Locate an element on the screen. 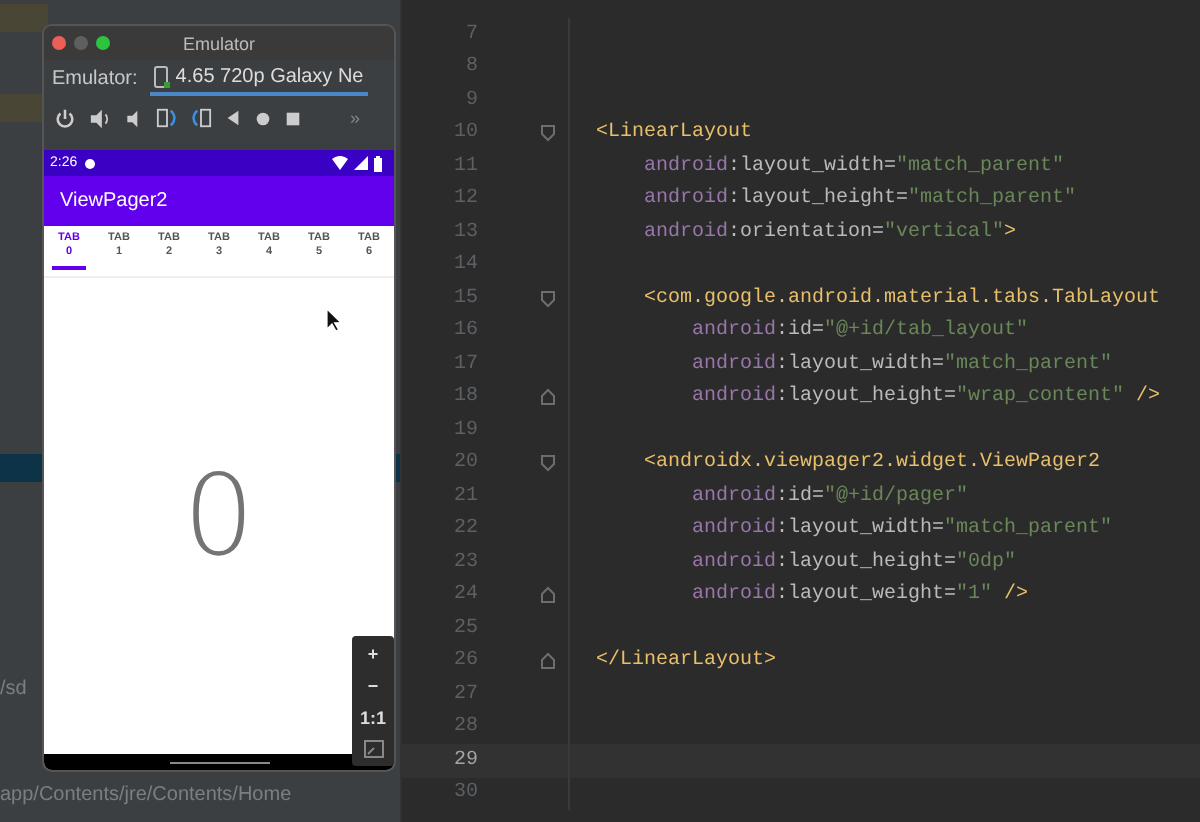 The height and width of the screenshot is (822, 1200). line-number: 22 is located at coordinates (464, 529).